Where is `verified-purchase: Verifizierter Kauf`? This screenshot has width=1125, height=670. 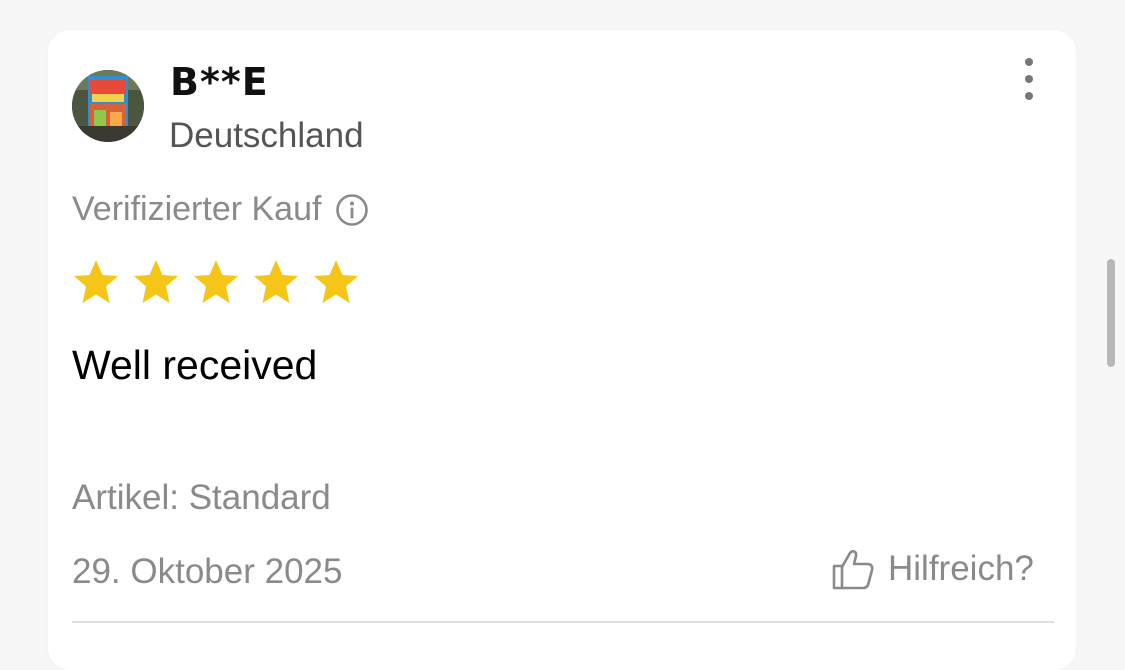
verified-purchase: Verifizierter Kauf is located at coordinates (220, 209).